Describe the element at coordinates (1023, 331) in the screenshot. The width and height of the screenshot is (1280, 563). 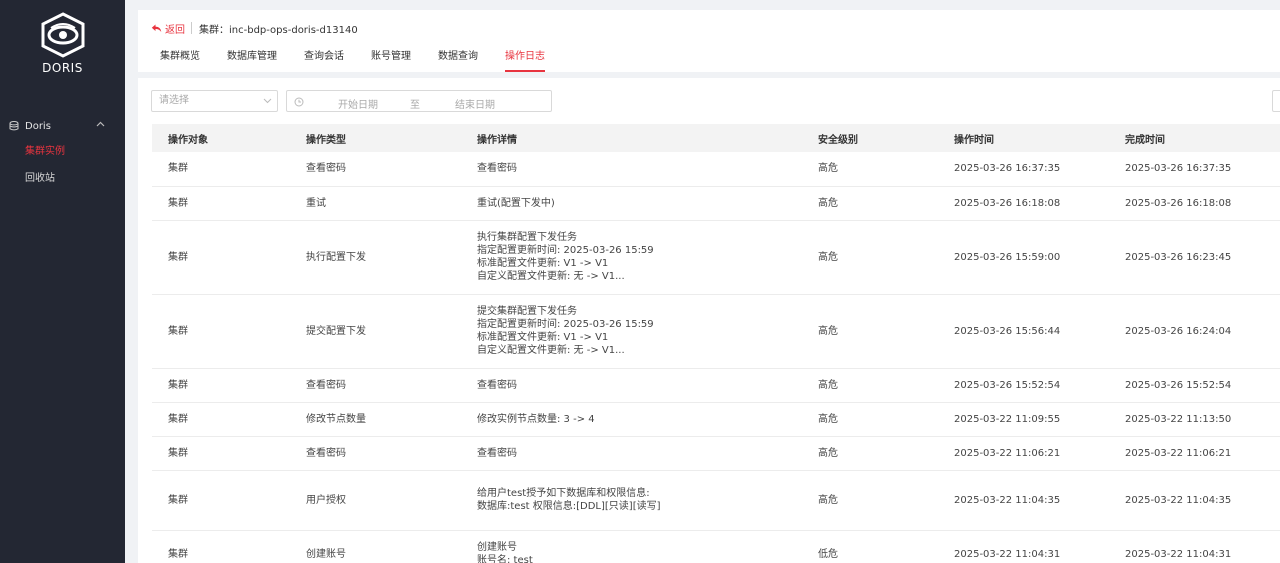
I see `cell-op-time: 2025-03-26 15:56:44` at that location.